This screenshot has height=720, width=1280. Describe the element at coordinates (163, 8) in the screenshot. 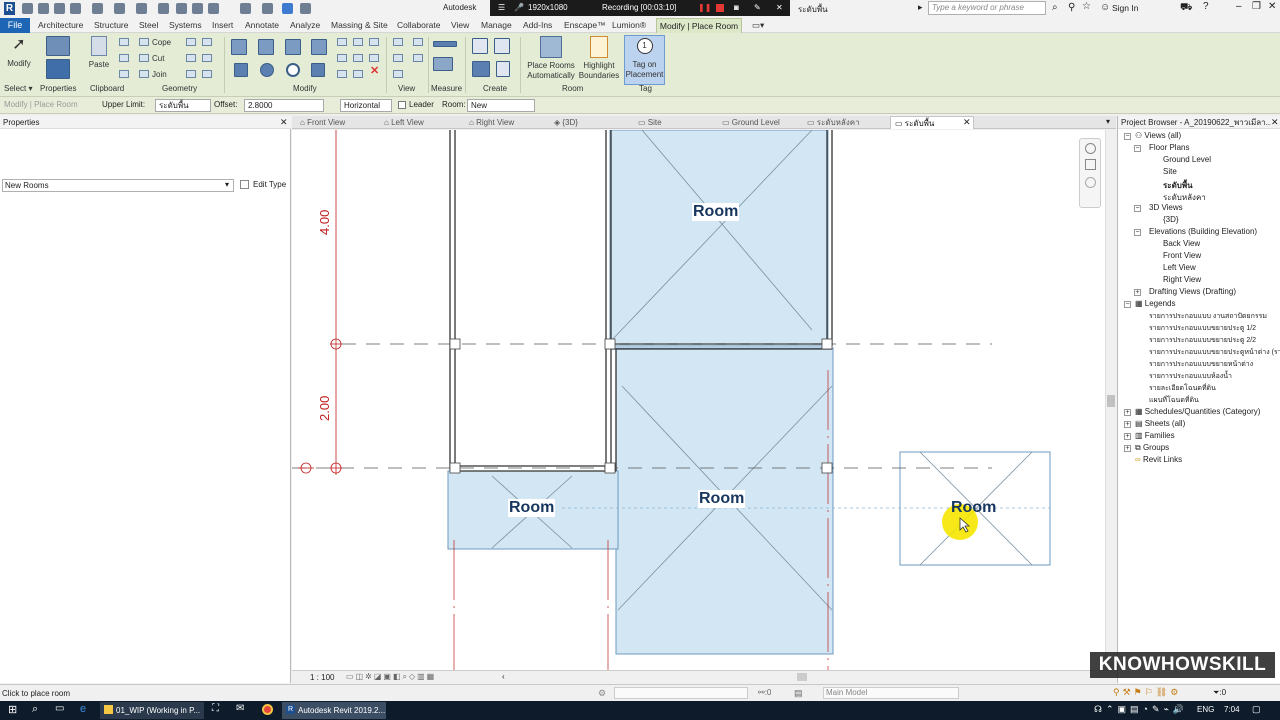

I see `dimension-icon` at that location.